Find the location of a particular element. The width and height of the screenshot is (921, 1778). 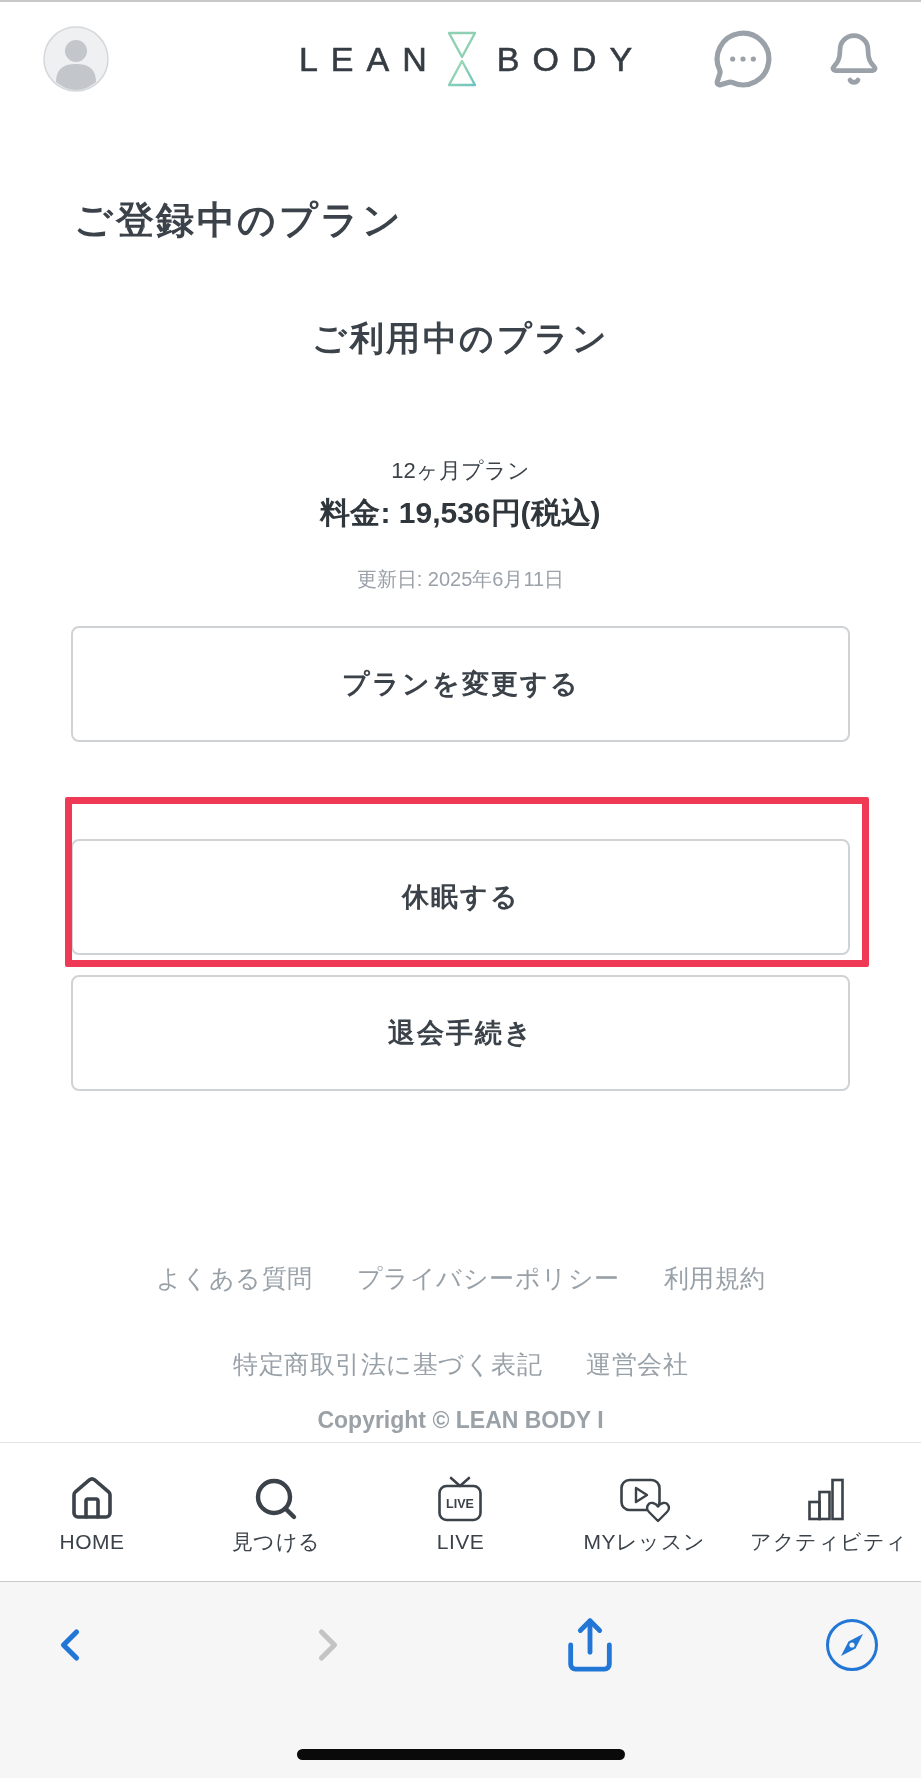

action-button: 休眠する is located at coordinates (460, 897).